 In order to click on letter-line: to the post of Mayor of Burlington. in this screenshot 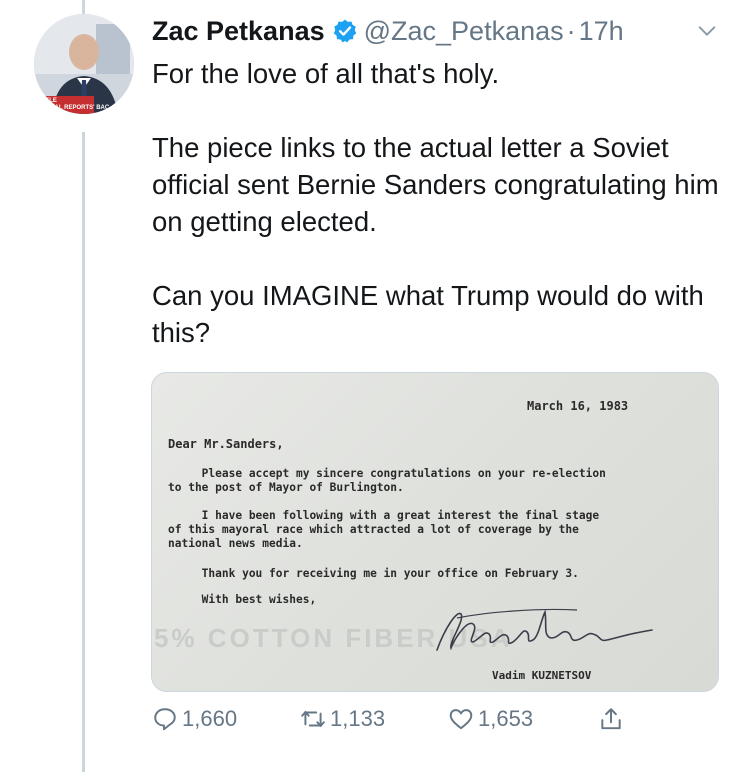, I will do `click(286, 487)`.